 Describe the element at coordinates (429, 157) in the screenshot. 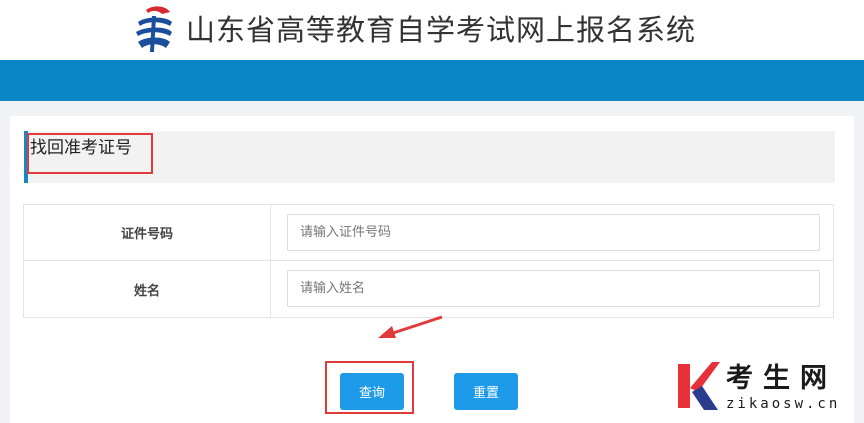

I see `section-header` at that location.